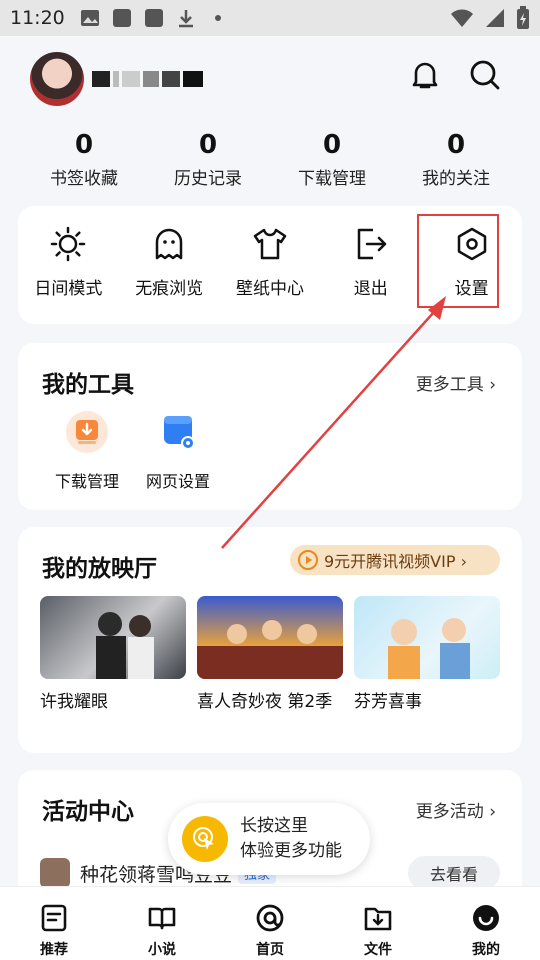 This screenshot has height=960, width=540. I want to click on stat-label: 书签收藏, so click(84, 179).